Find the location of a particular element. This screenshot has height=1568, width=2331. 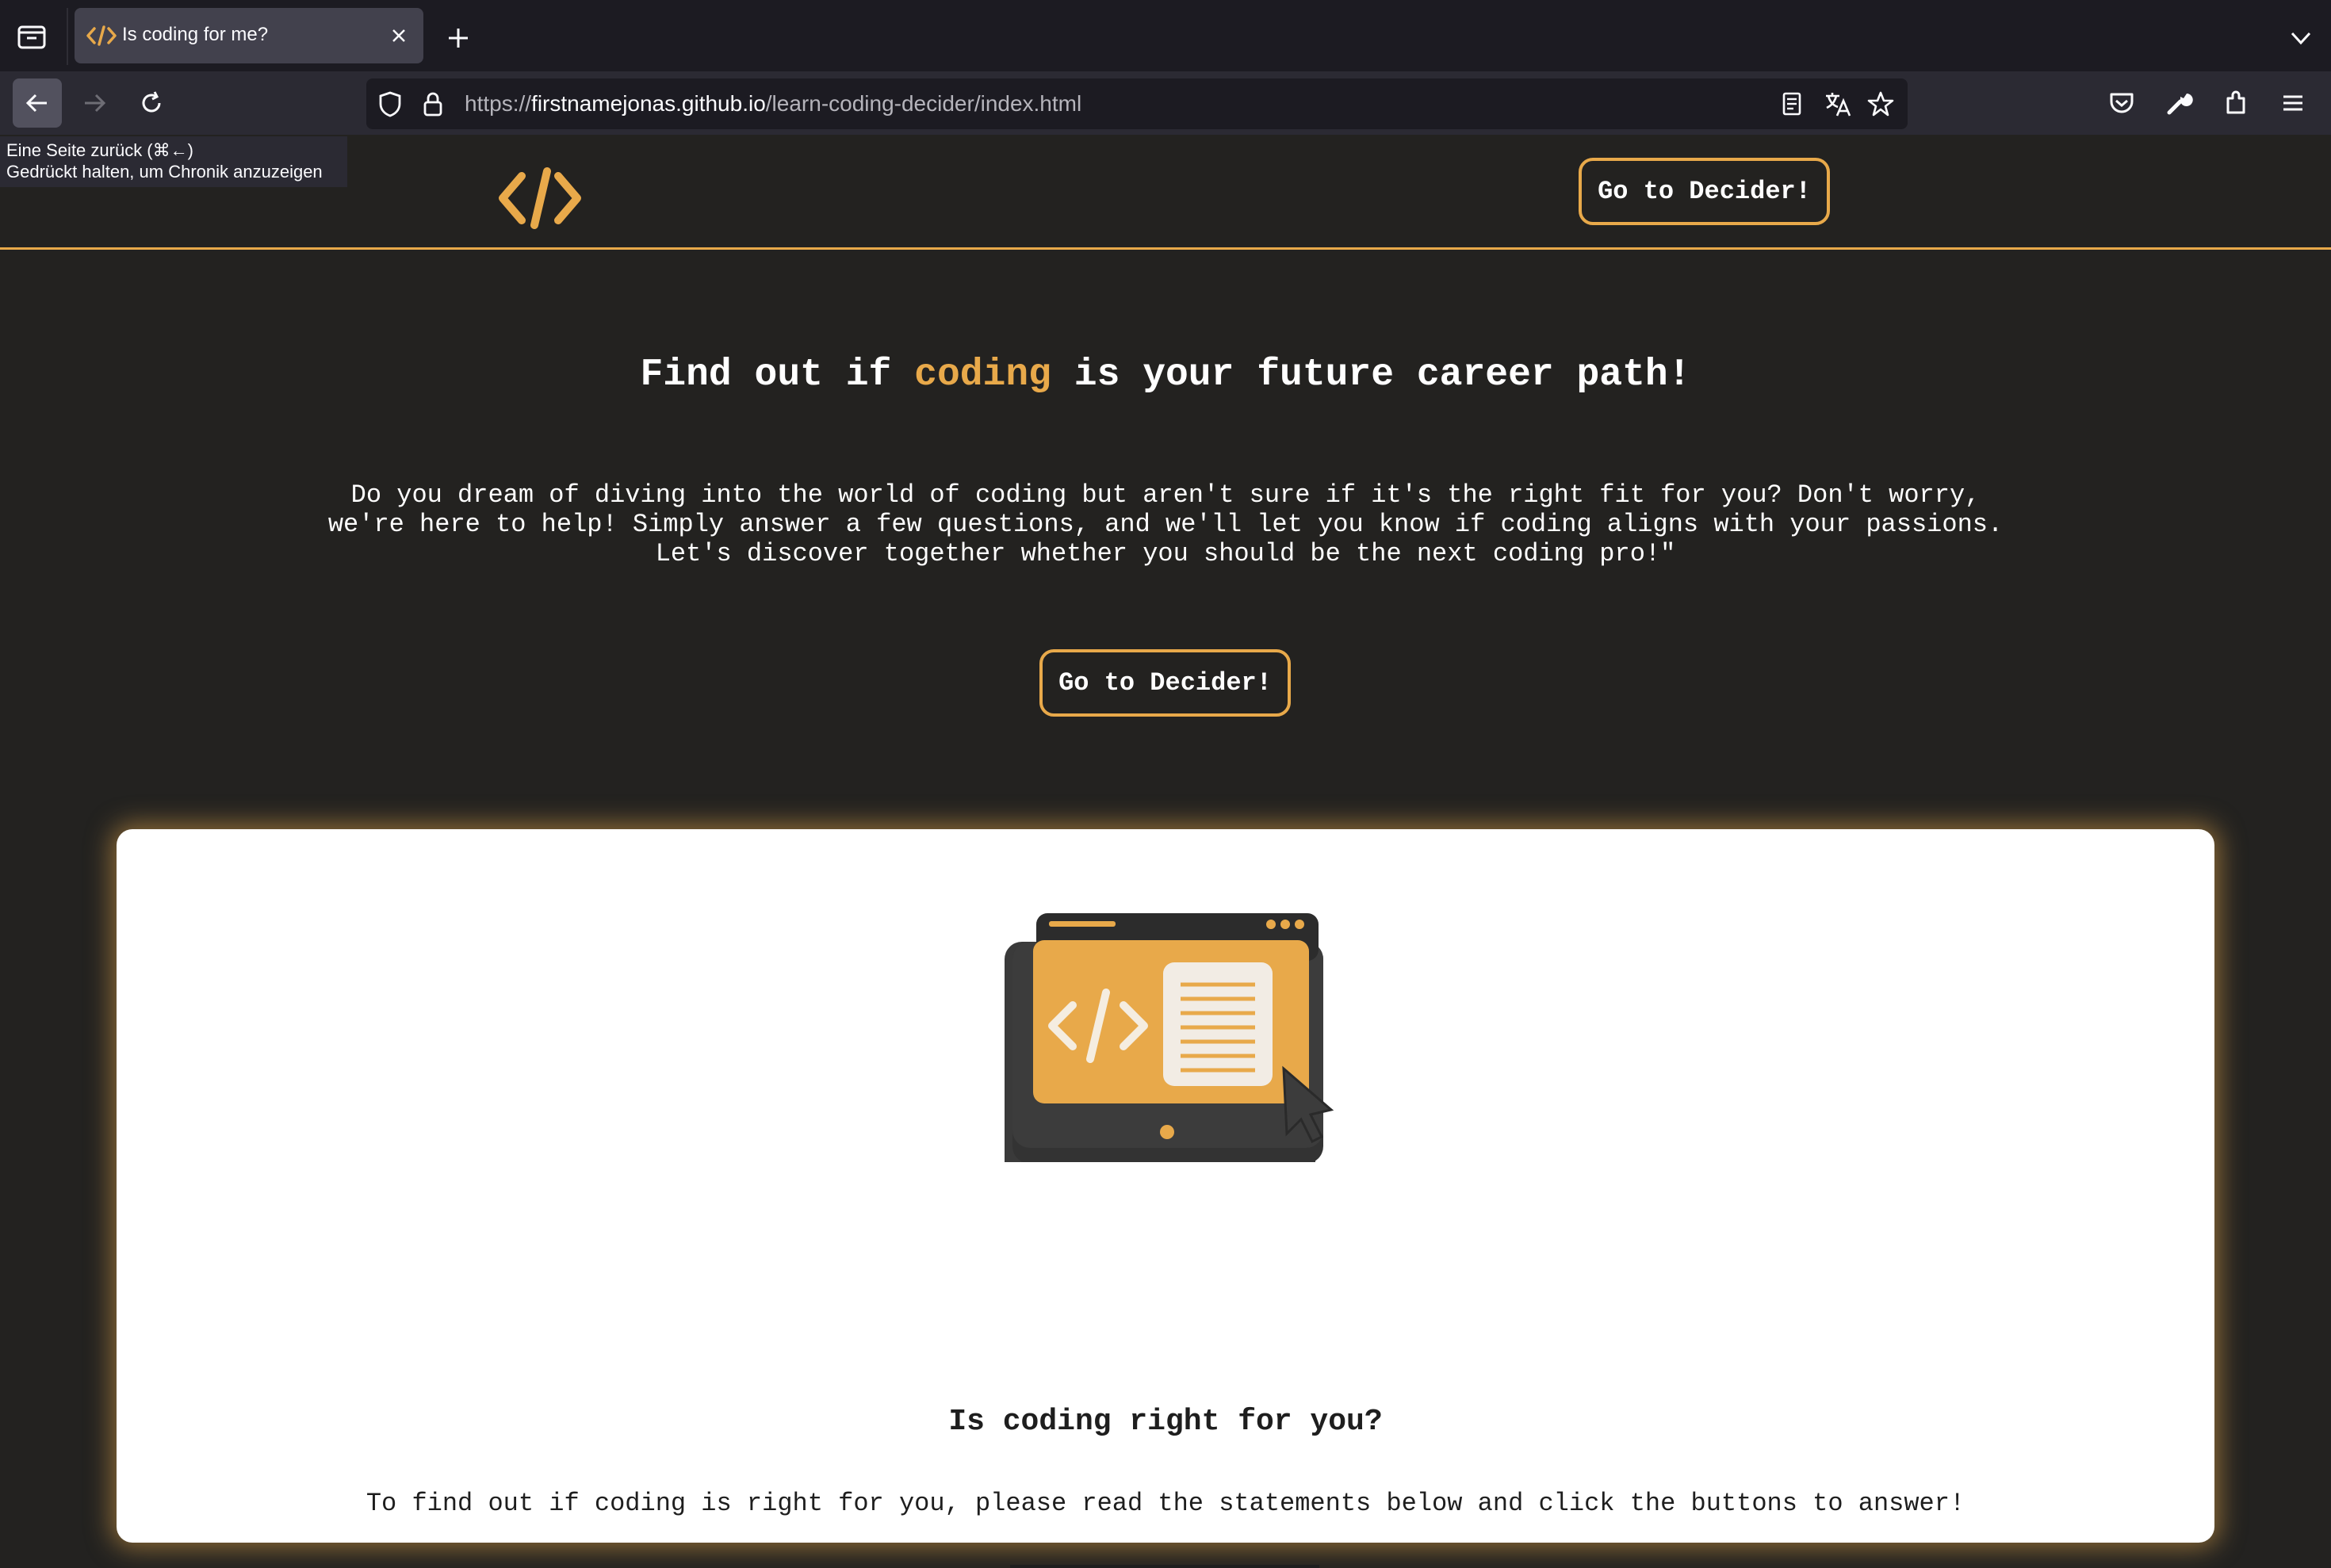

star-icon is located at coordinates (1880, 104).